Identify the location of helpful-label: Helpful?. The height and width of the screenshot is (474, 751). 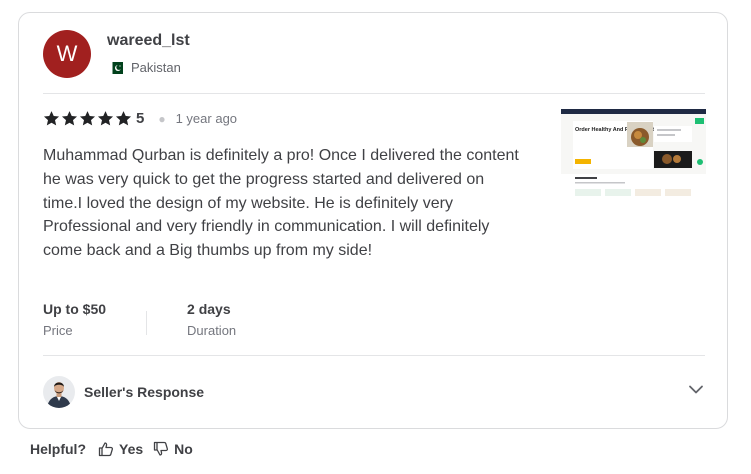
(58, 449).